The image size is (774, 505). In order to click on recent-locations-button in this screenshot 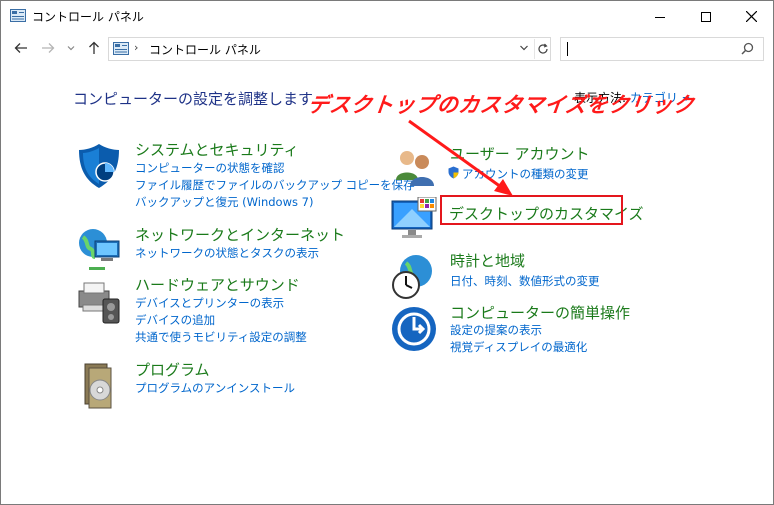, I will do `click(71, 48)`.